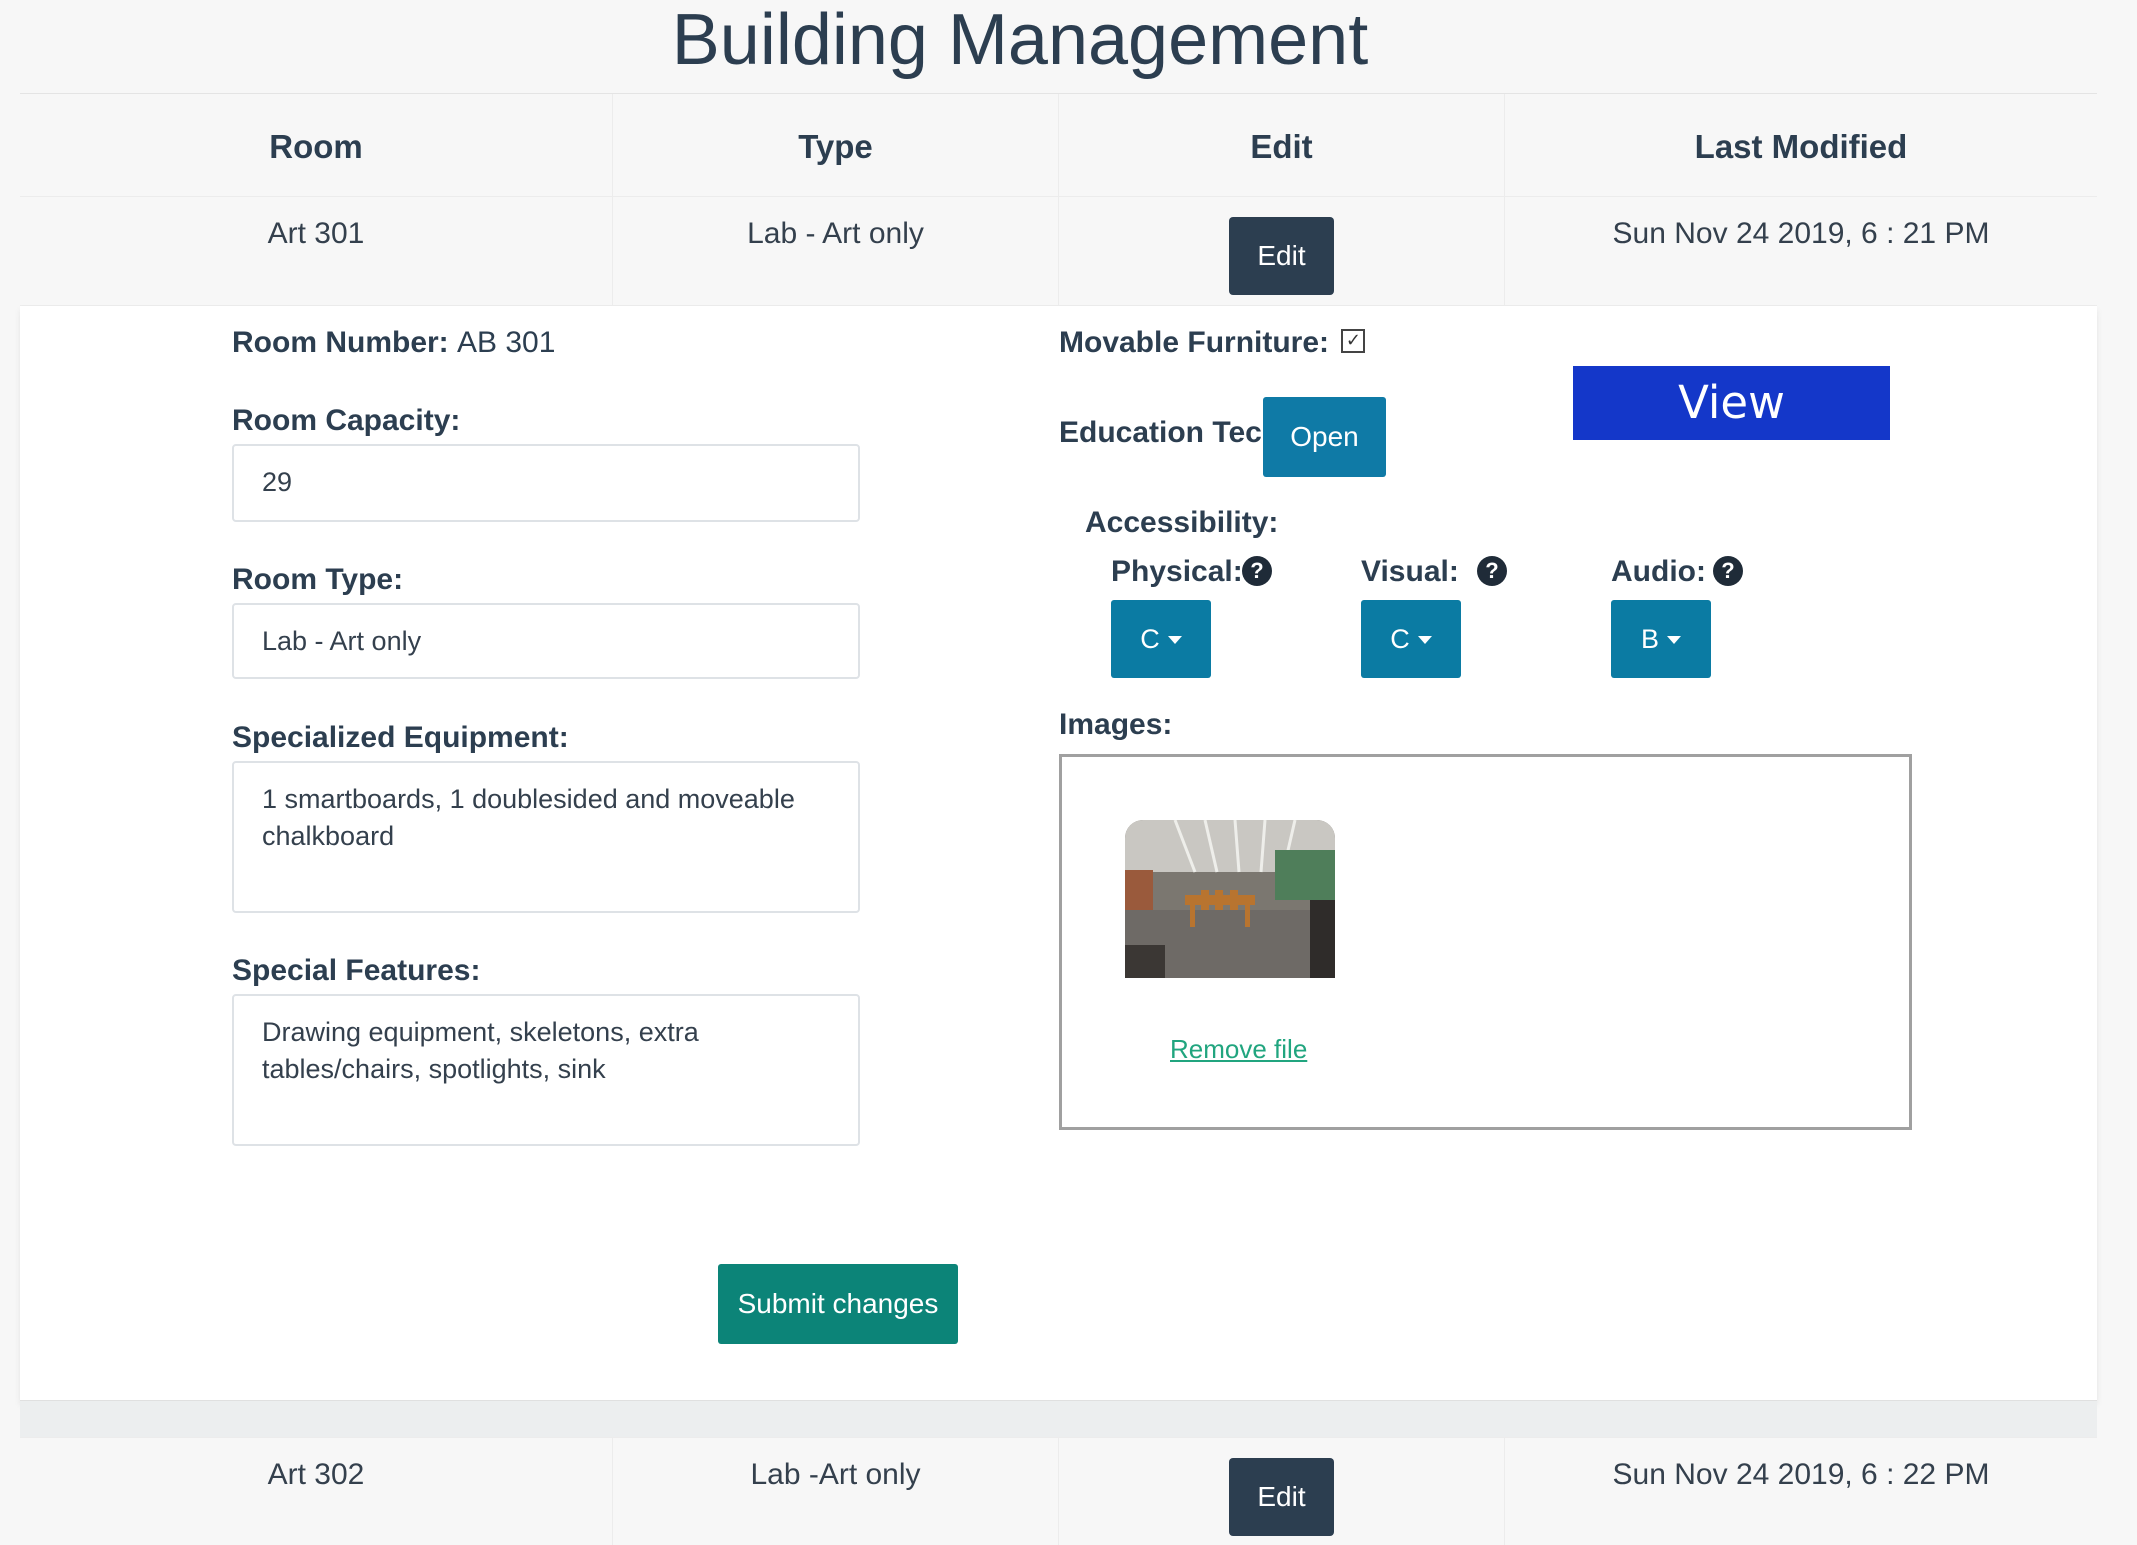 This screenshot has width=2137, height=1545. What do you see at coordinates (1324, 437) in the screenshot?
I see `education-tech-open-button: Open` at bounding box center [1324, 437].